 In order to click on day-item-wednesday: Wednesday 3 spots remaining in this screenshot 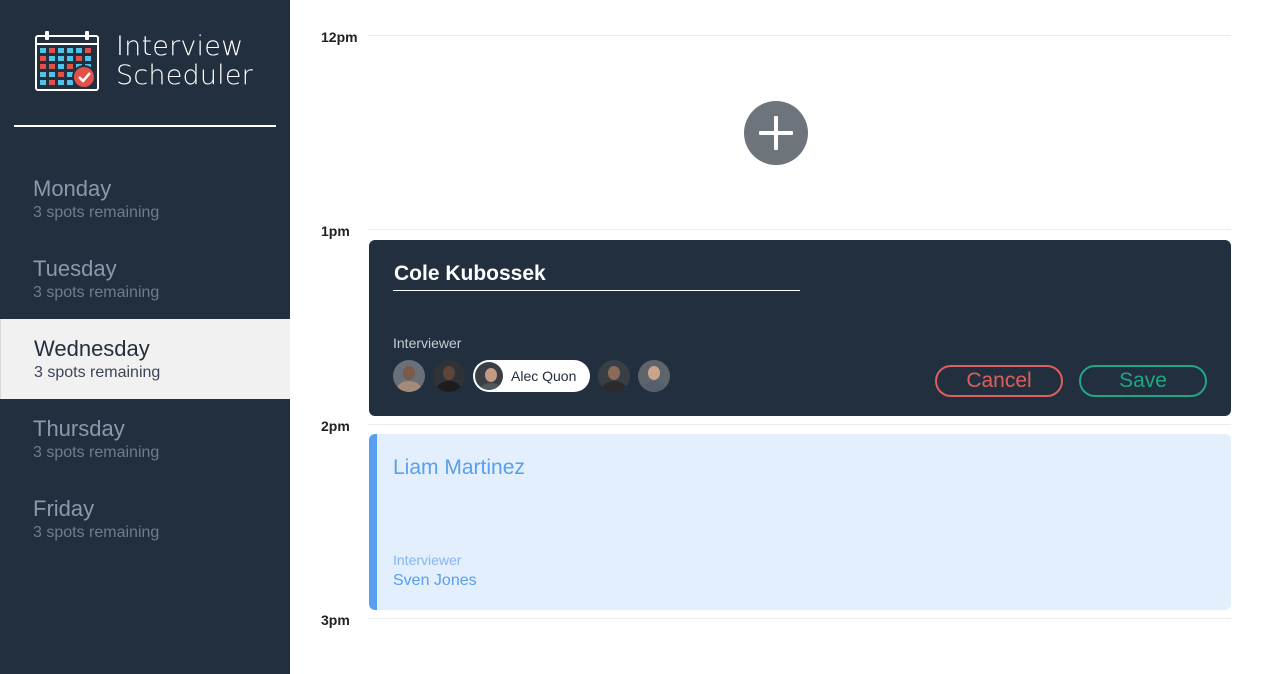, I will do `click(145, 359)`.